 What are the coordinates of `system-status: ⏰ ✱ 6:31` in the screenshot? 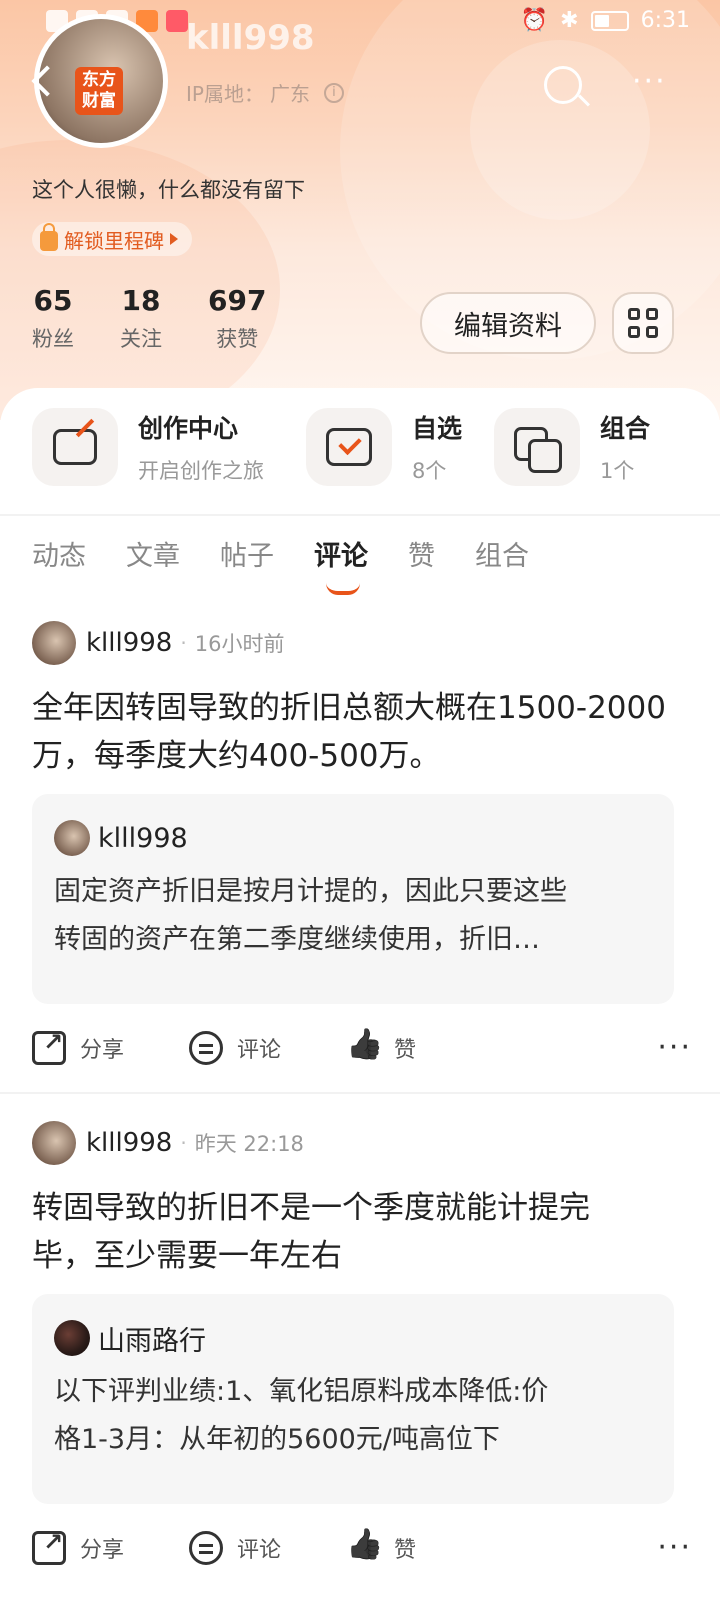 It's located at (605, 20).